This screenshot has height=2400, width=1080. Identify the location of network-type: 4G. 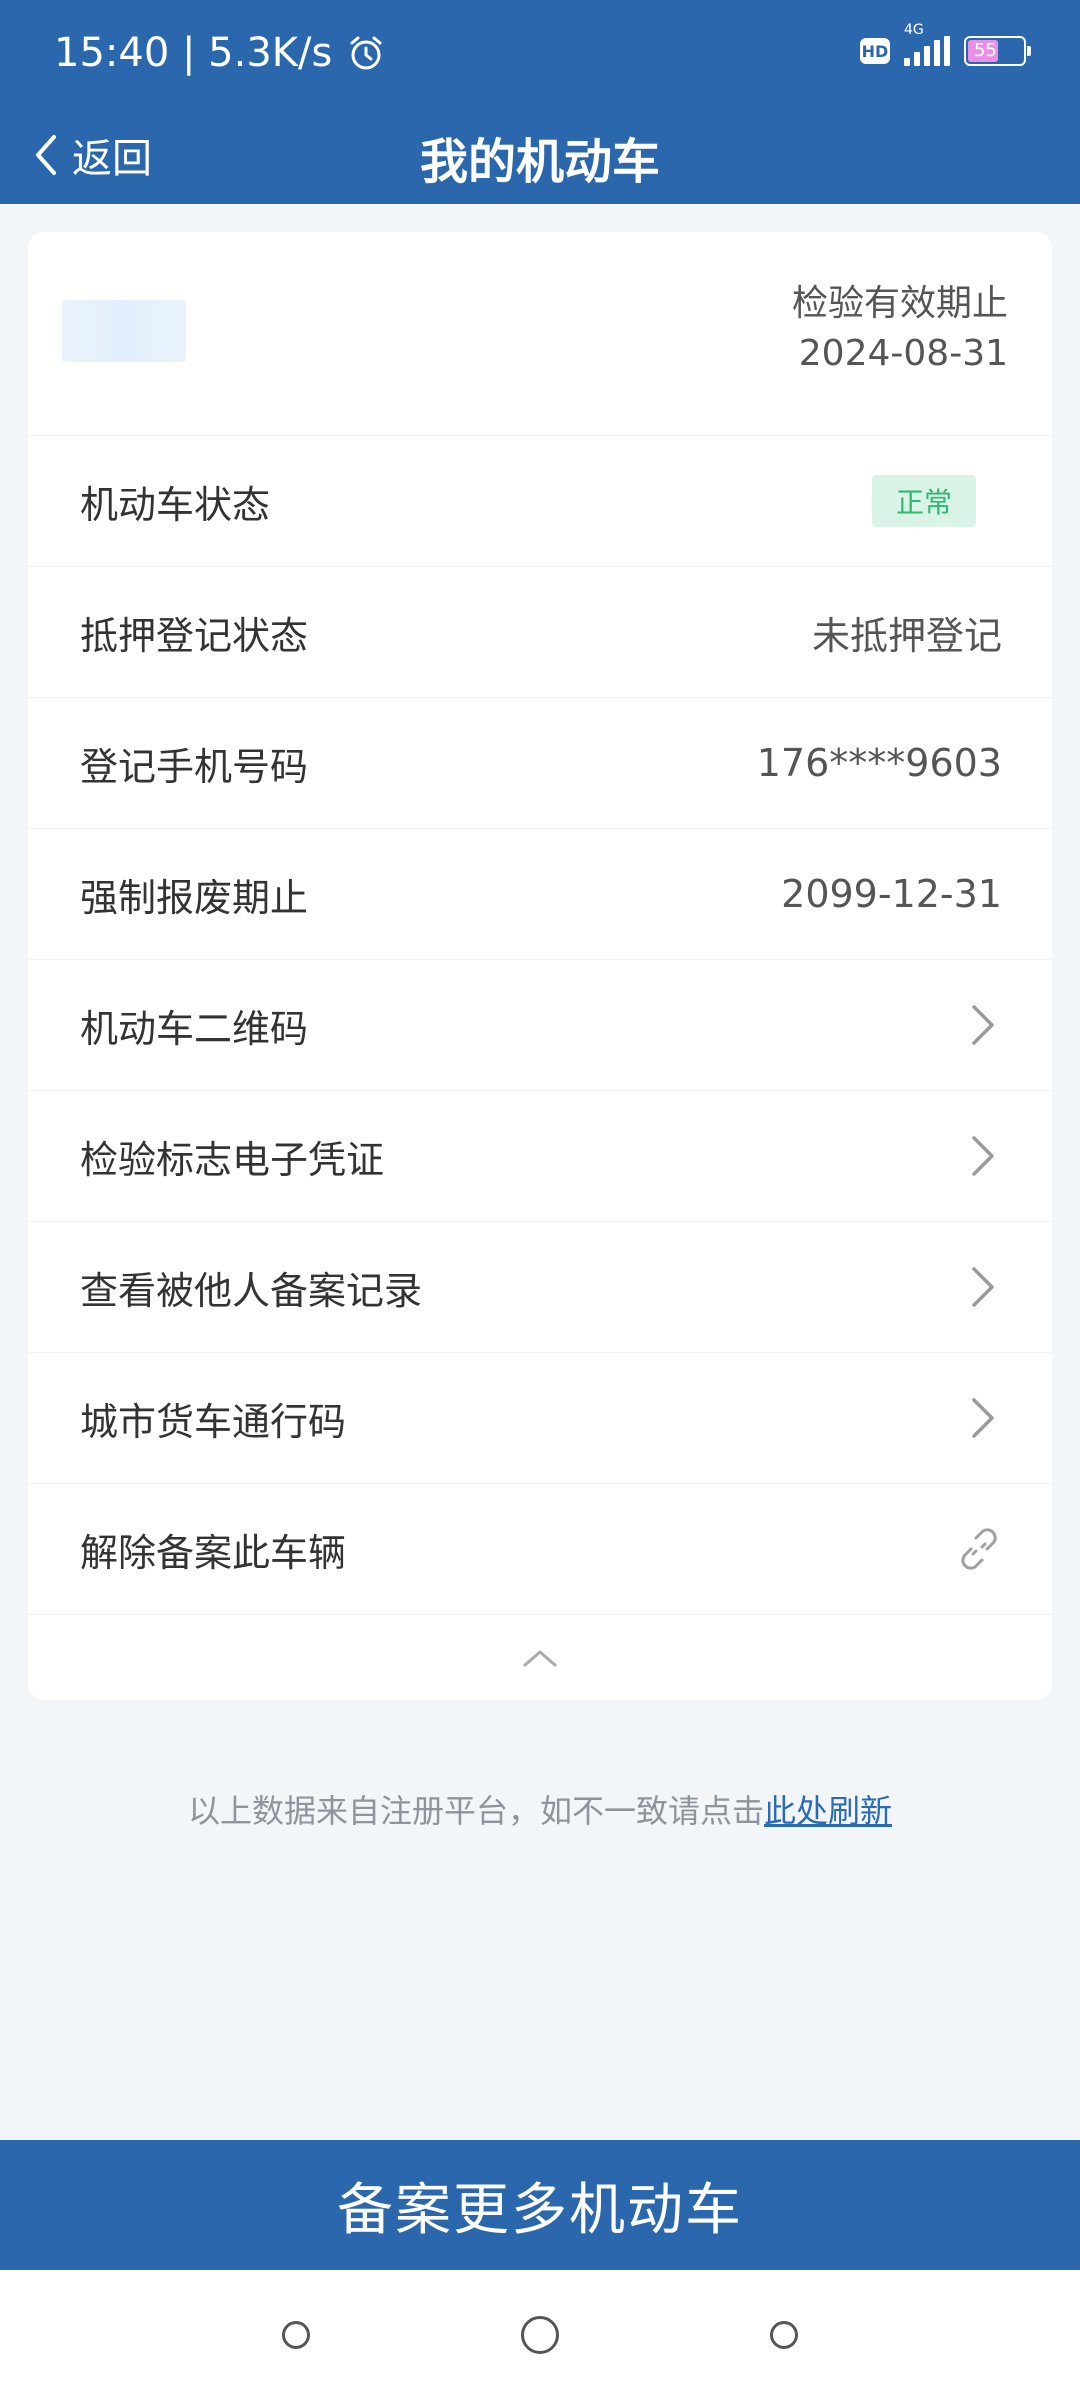
(914, 30).